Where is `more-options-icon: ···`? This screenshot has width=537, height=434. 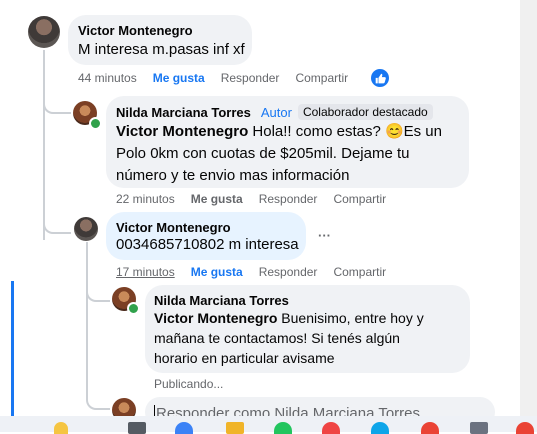
more-options-icon: ··· is located at coordinates (324, 235).